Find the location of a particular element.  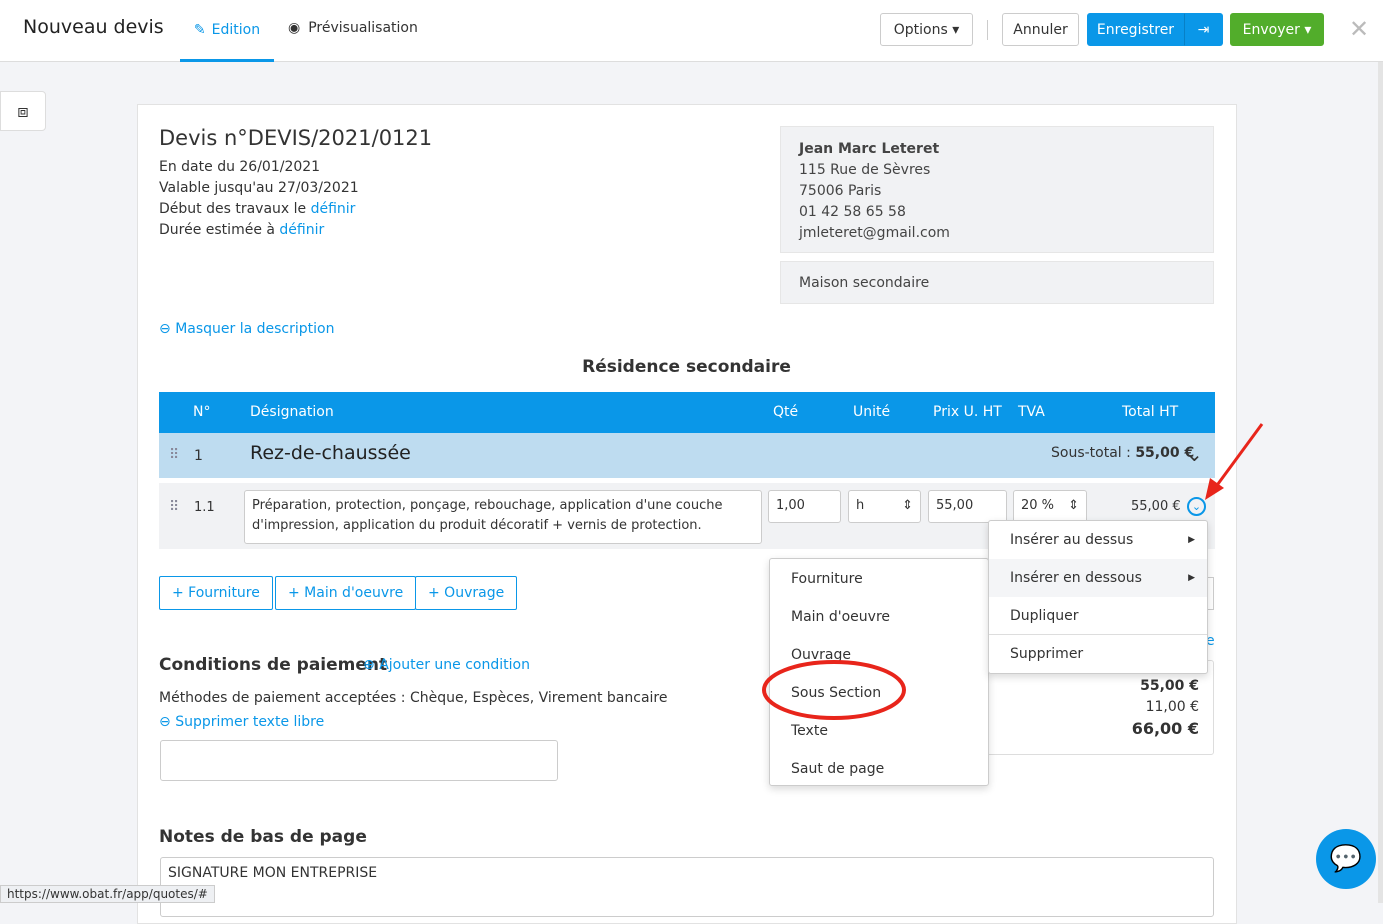

add-work-button: + Ouvrage is located at coordinates (466, 593).